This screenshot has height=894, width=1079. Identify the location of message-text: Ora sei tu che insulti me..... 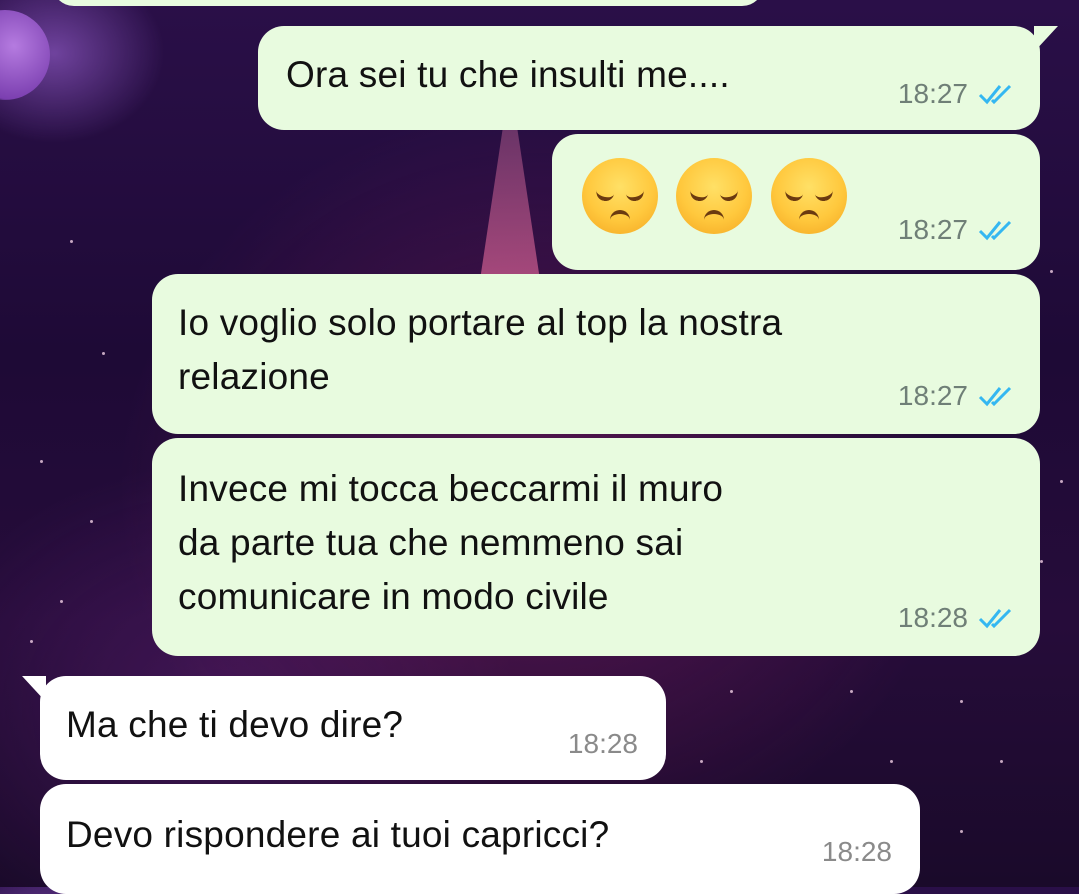
(508, 74).